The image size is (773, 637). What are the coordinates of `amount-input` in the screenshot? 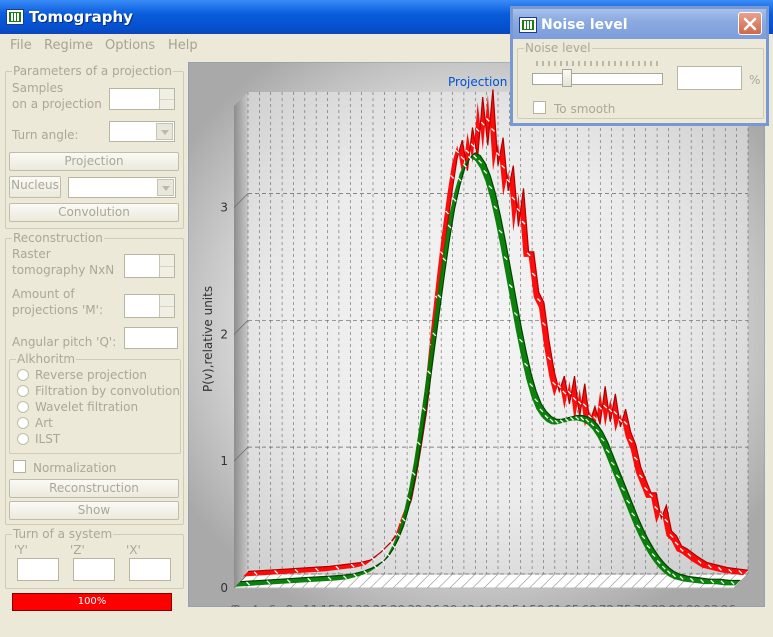 It's located at (149, 306).